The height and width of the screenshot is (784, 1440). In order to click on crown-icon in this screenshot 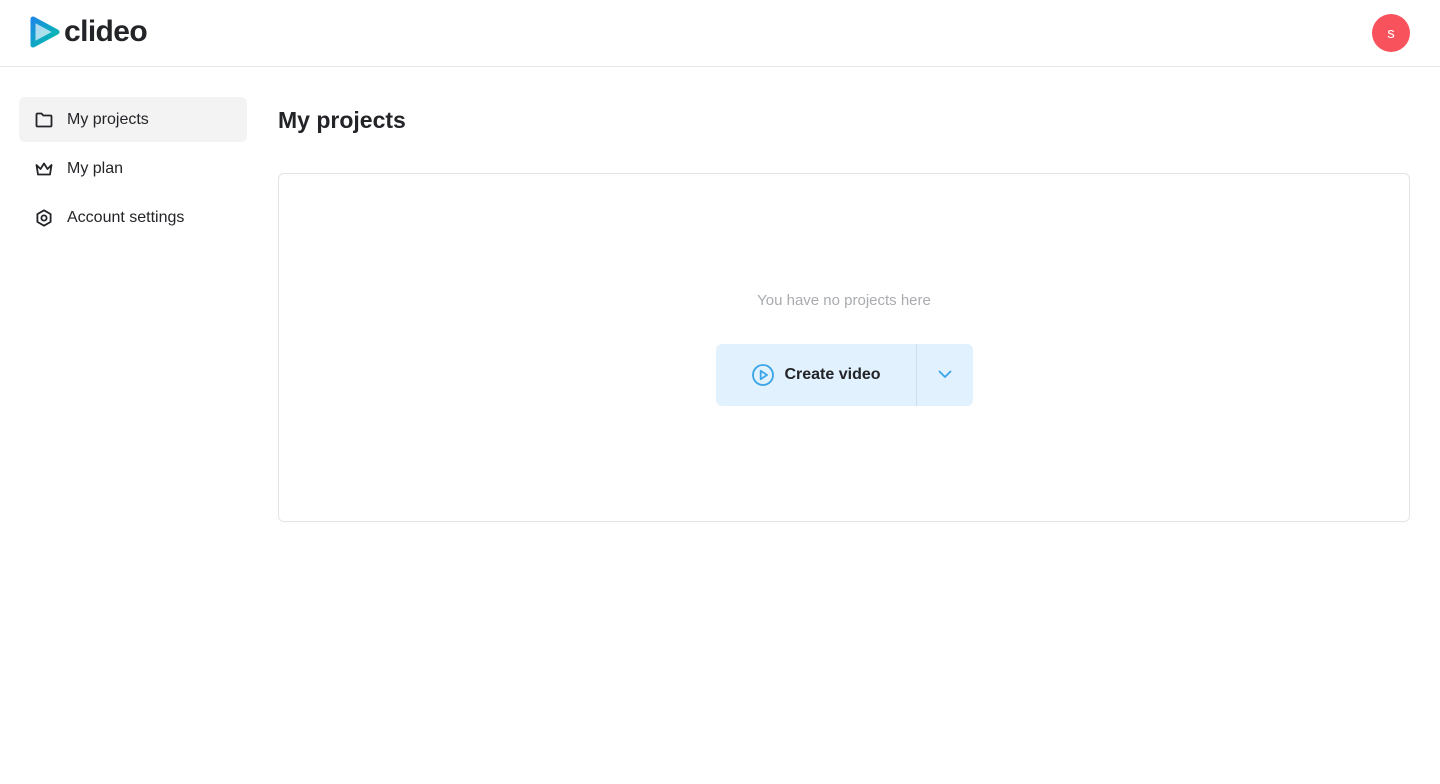, I will do `click(44, 169)`.